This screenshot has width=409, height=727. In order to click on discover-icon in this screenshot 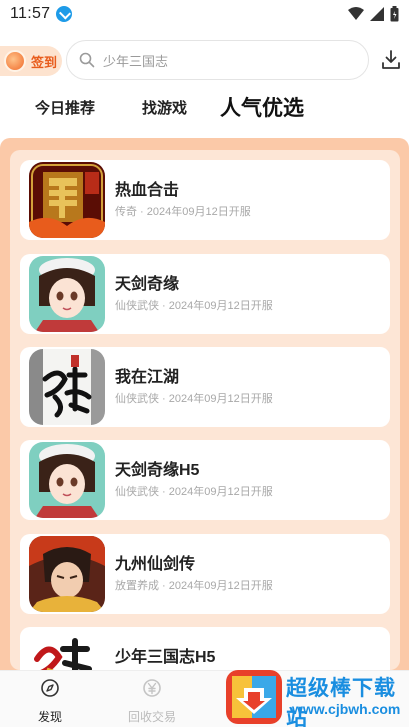, I will do `click(50, 688)`.